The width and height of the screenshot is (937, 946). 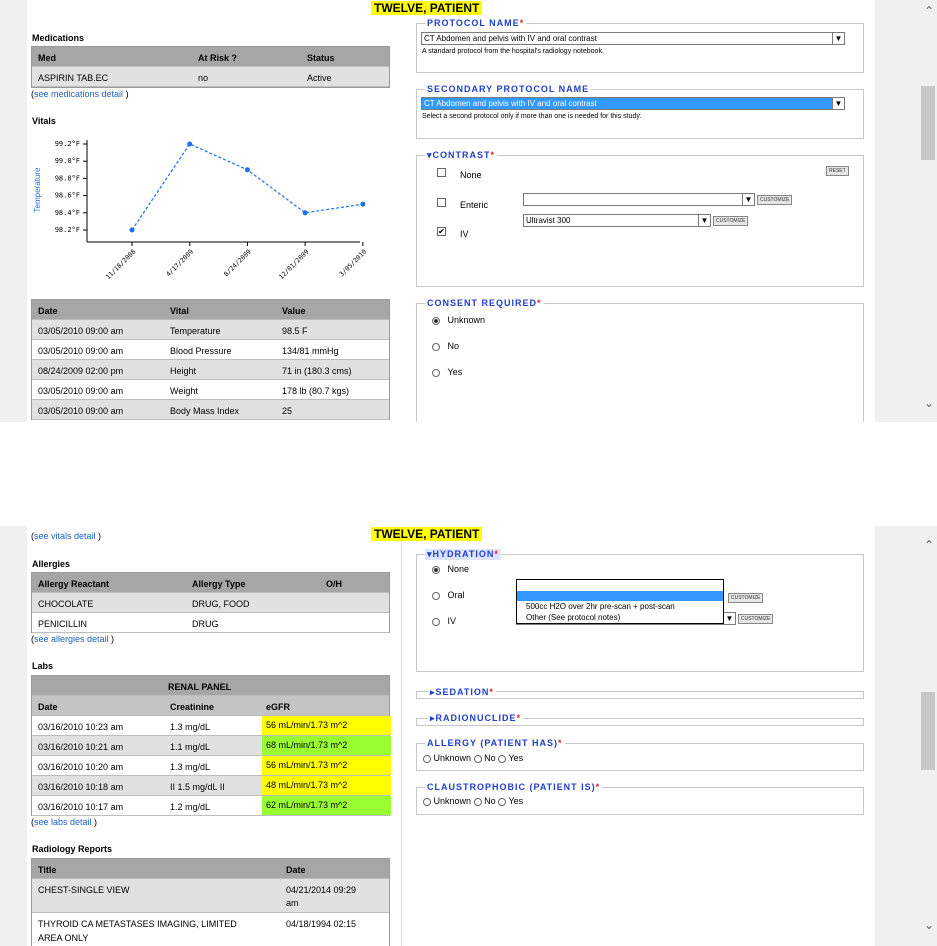 I want to click on radiology-title: Radiology Reports, so click(x=72, y=849).